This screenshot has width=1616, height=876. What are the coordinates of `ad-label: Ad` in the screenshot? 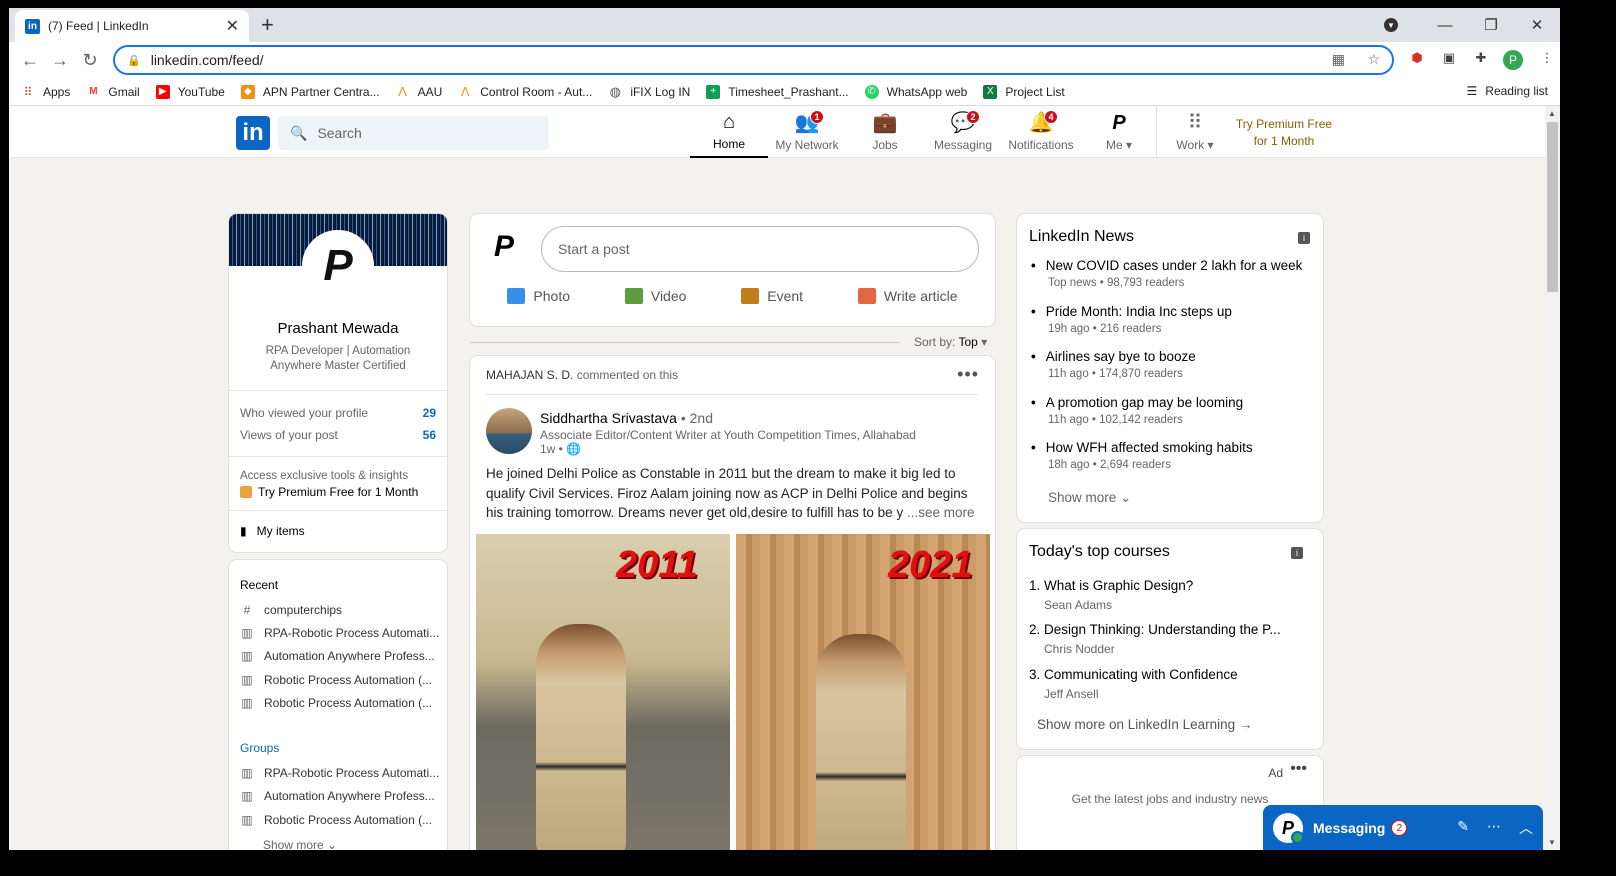 It's located at (1275, 773).